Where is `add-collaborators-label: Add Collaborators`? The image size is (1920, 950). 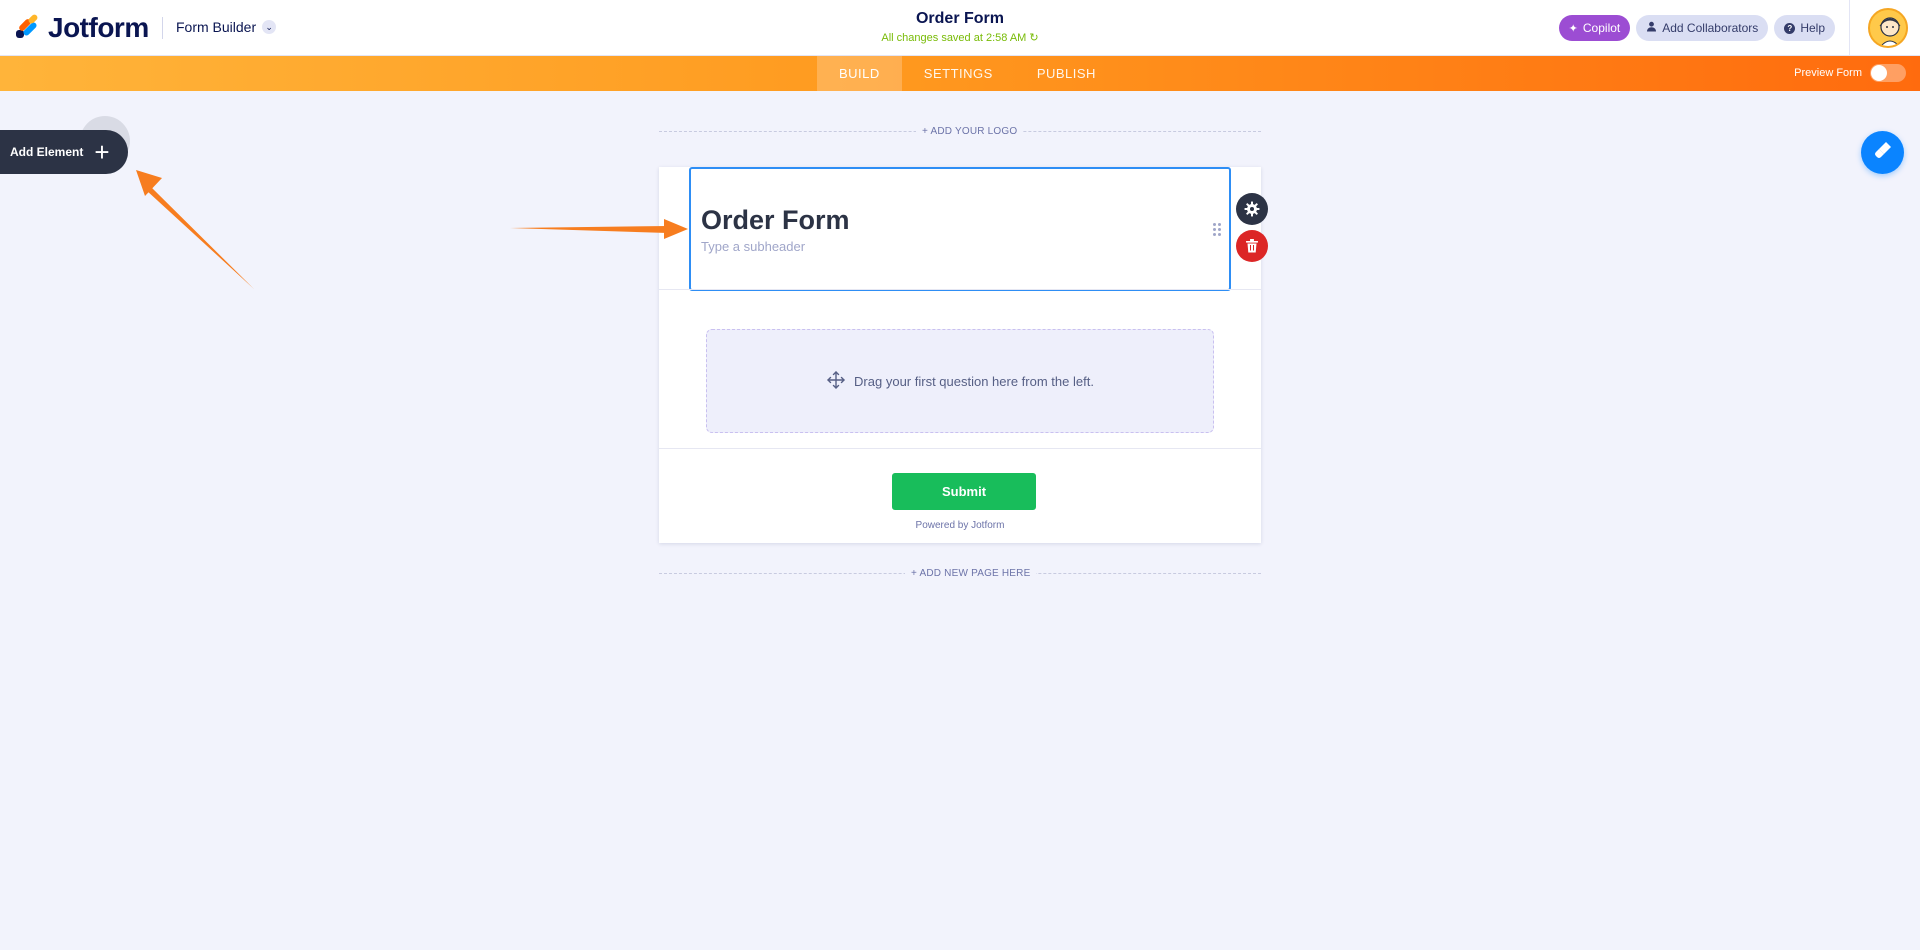
add-collaborators-label: Add Collaborators is located at coordinates (1710, 28).